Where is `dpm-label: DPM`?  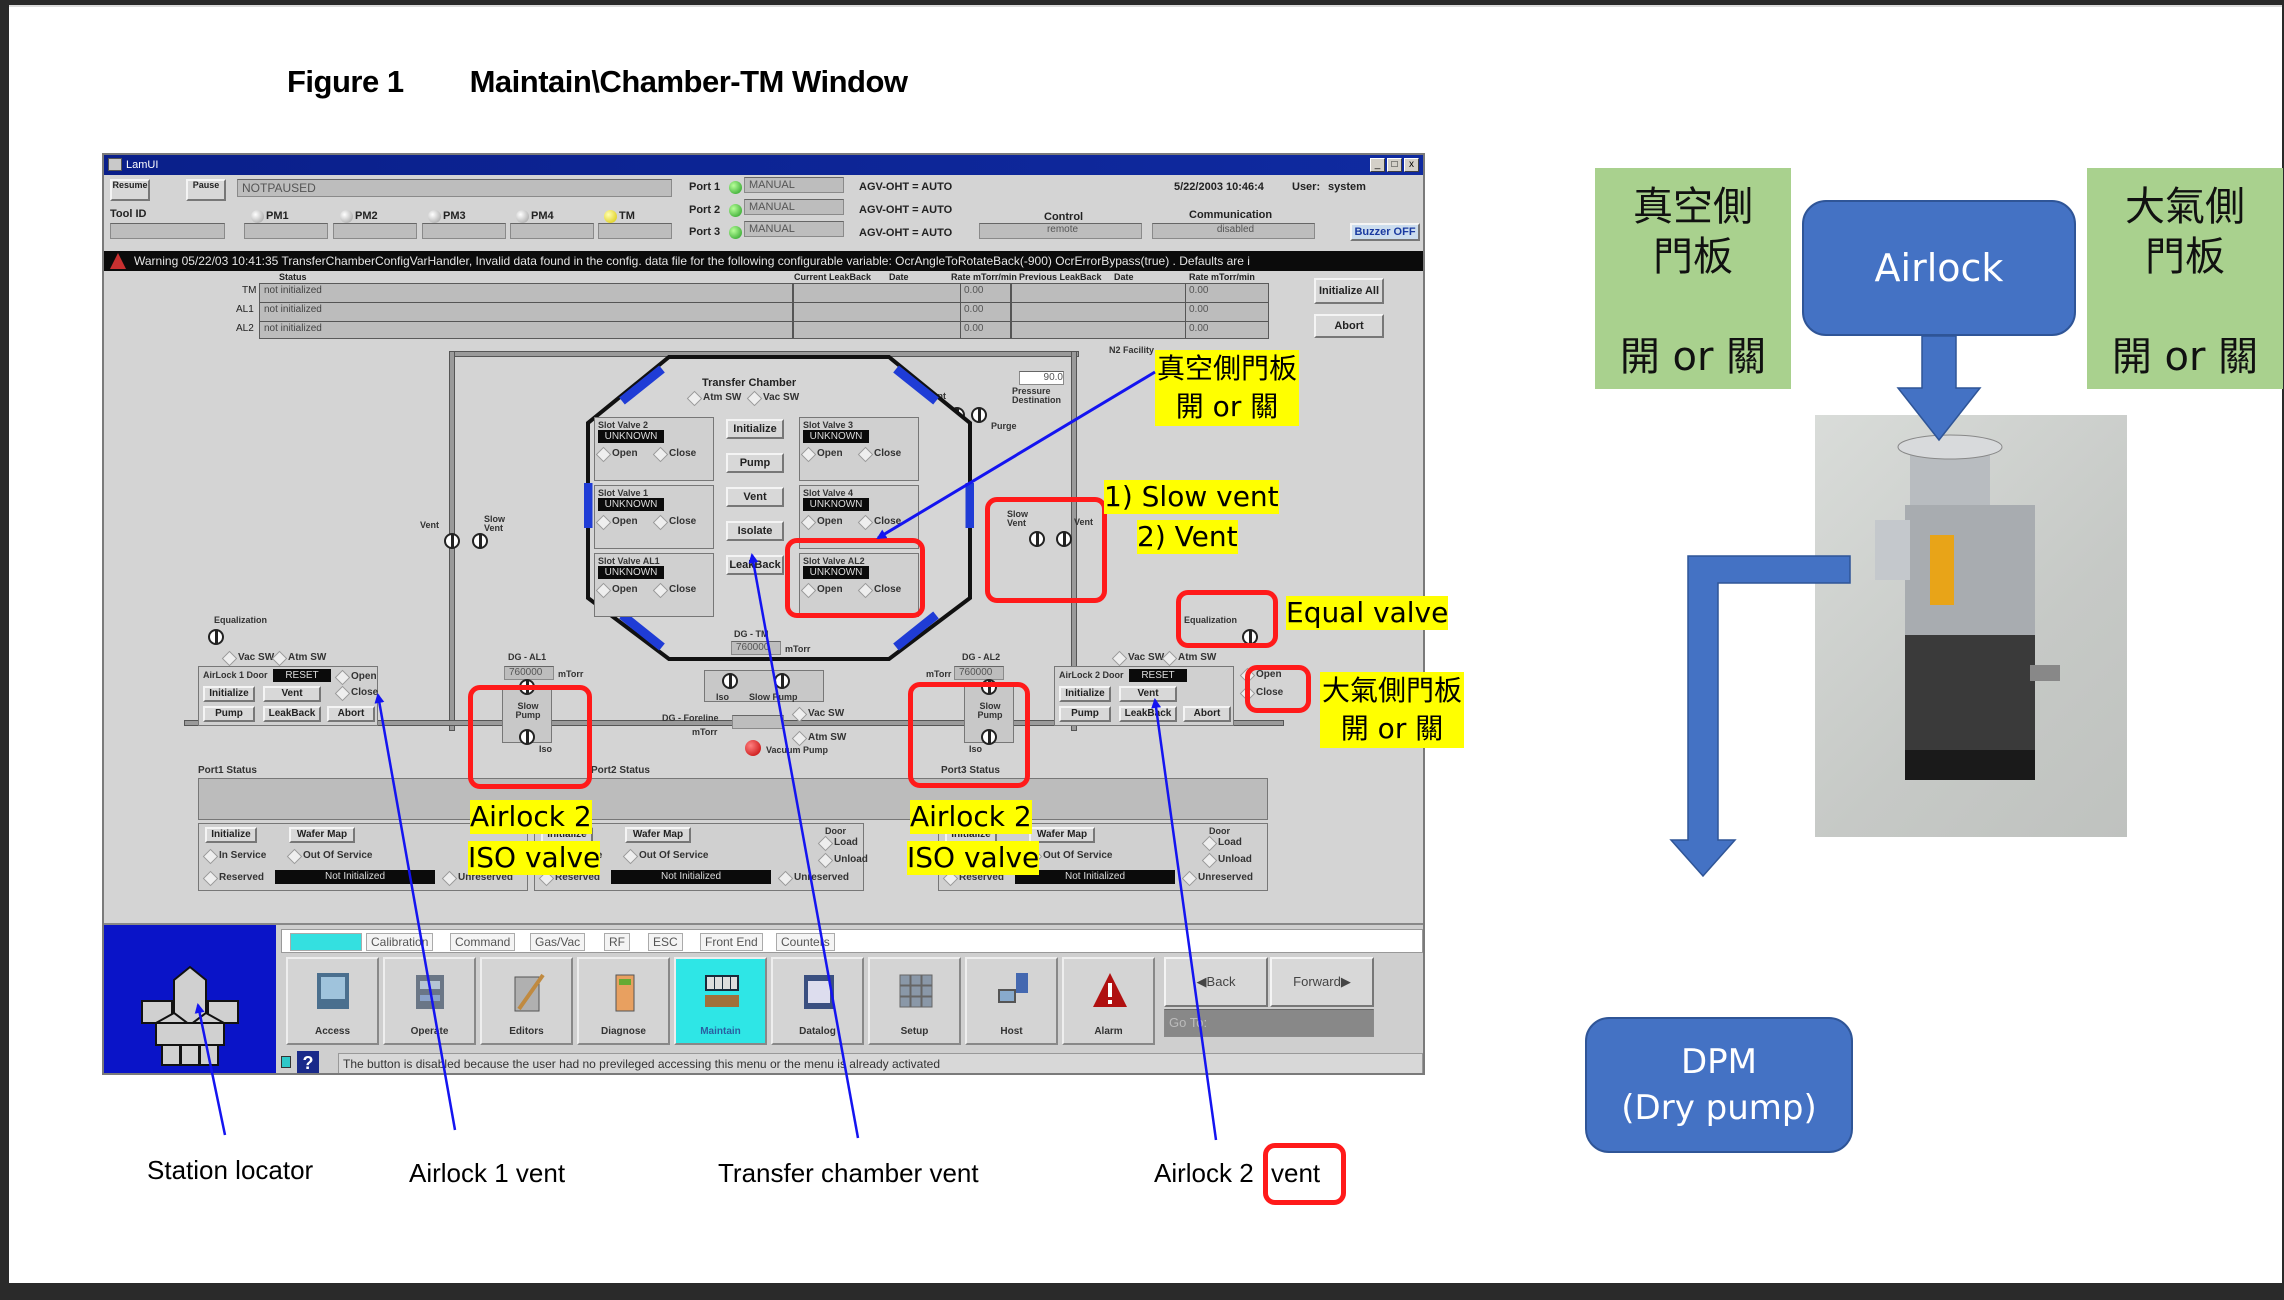 dpm-label: DPM is located at coordinates (1719, 1062).